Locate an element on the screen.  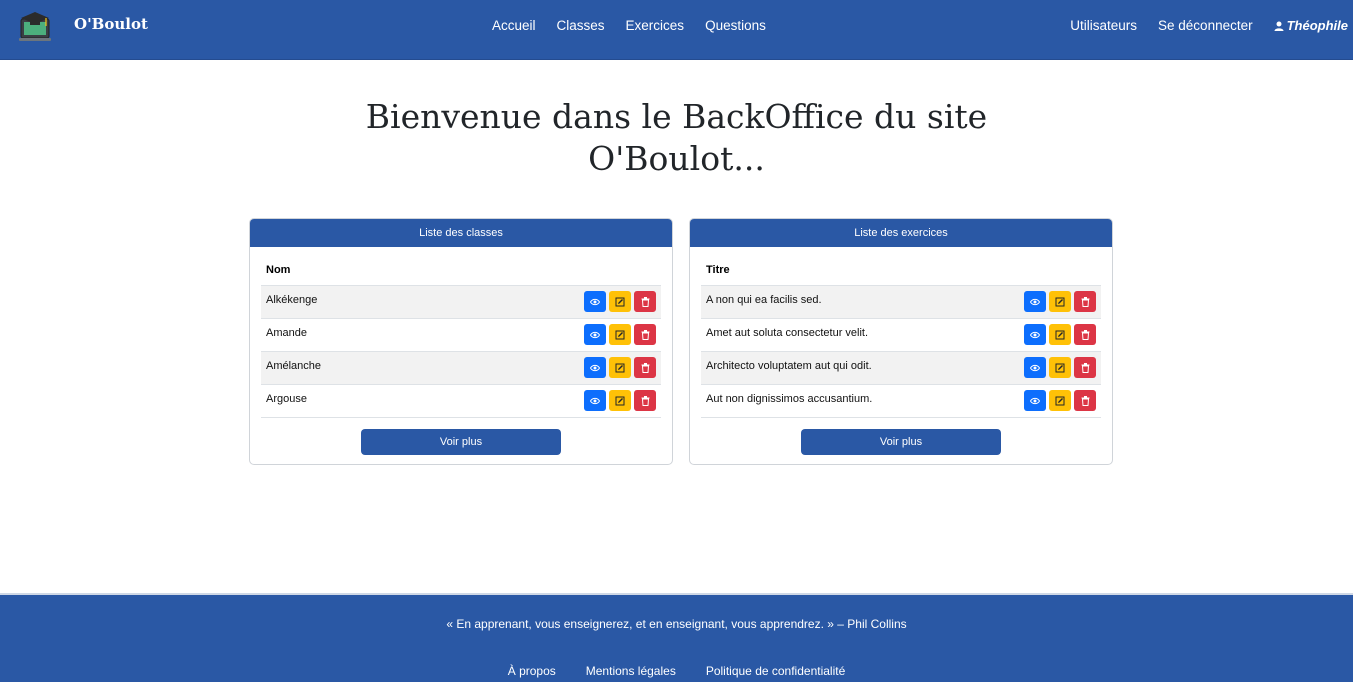
user-icon is located at coordinates (1279, 26).